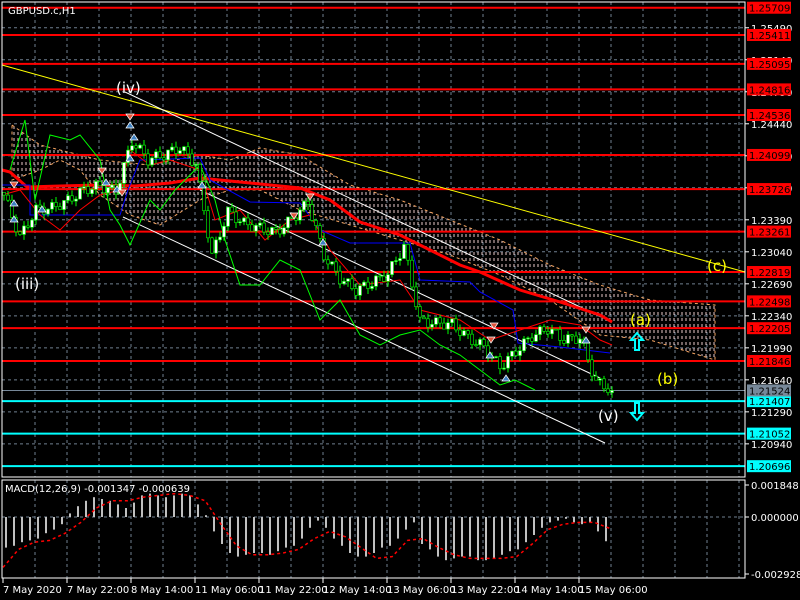  I want to click on fractal-down-arrow-icon, so click(130, 117).